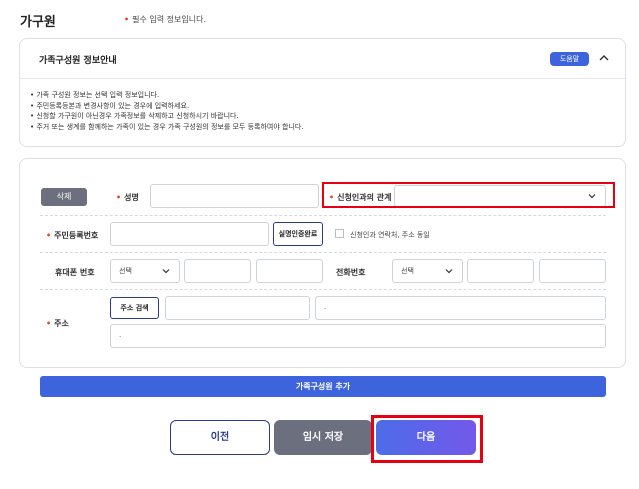  What do you see at coordinates (169, 19) in the screenshot?
I see `required-note-text: 필수 입력 정보입니다.` at bounding box center [169, 19].